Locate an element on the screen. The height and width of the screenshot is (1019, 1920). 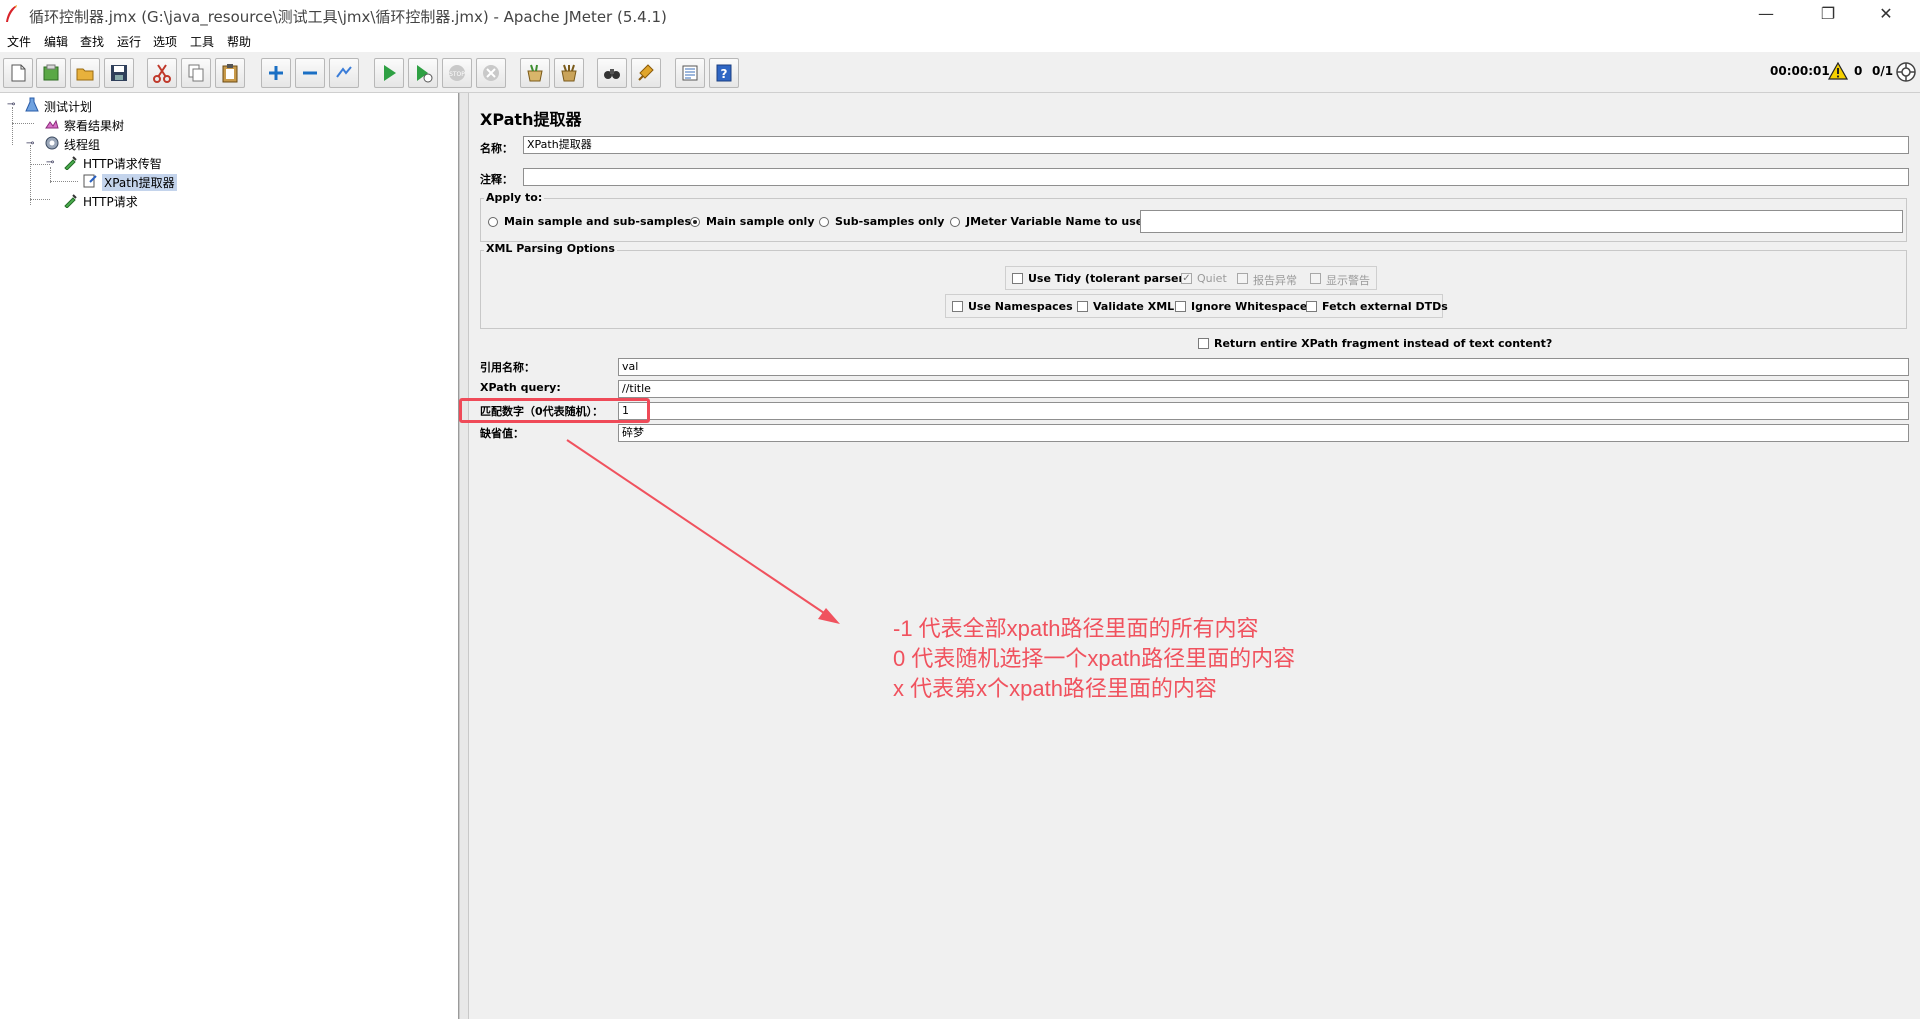
use-tidy-checkbox is located at coordinates (1017, 278).